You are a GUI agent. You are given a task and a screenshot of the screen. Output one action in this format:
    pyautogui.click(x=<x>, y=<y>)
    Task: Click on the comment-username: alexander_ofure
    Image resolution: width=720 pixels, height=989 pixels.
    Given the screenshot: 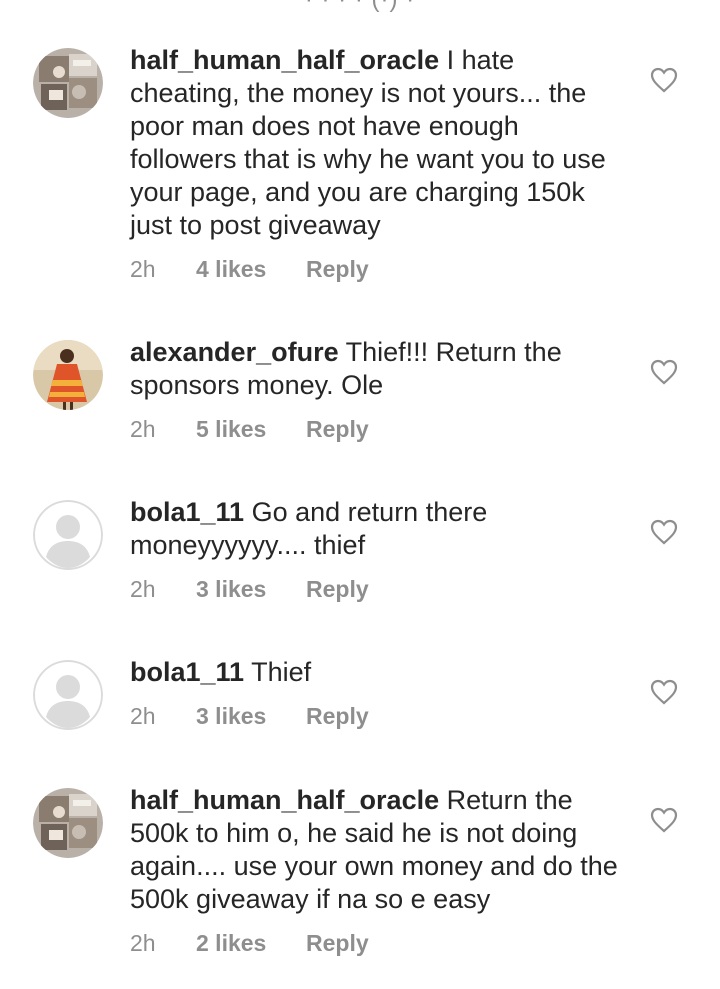 What is the action you would take?
    pyautogui.click(x=234, y=352)
    